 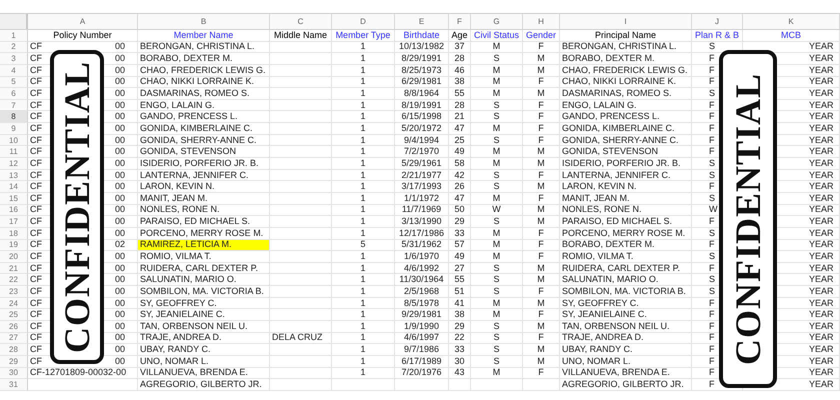 I want to click on row-number: 9, so click(x=14, y=129).